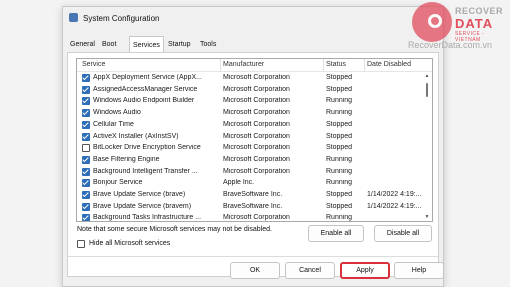 This screenshot has width=510, height=287. I want to click on ok-button: OK, so click(255, 270).